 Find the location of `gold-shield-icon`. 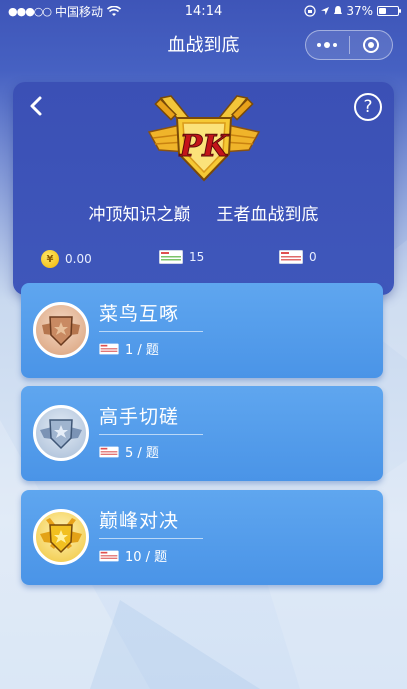

gold-shield-icon is located at coordinates (61, 536).